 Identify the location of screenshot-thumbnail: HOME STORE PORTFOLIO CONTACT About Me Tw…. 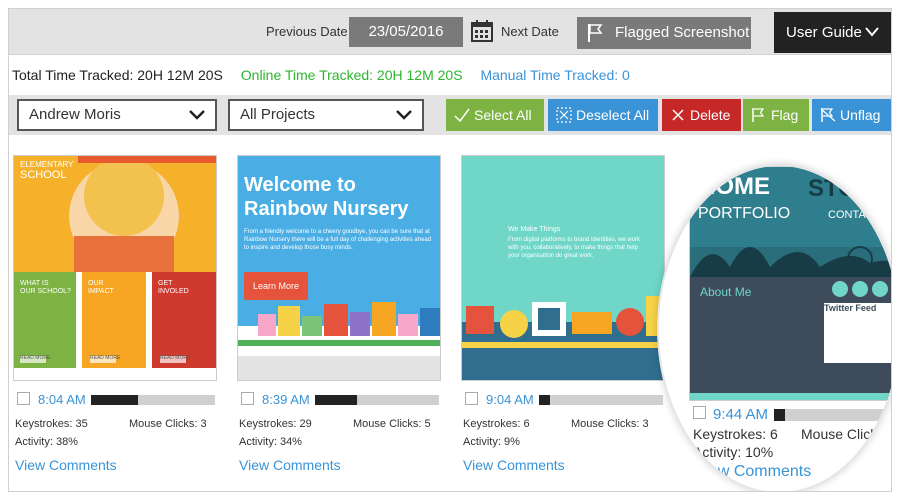
(790, 283).